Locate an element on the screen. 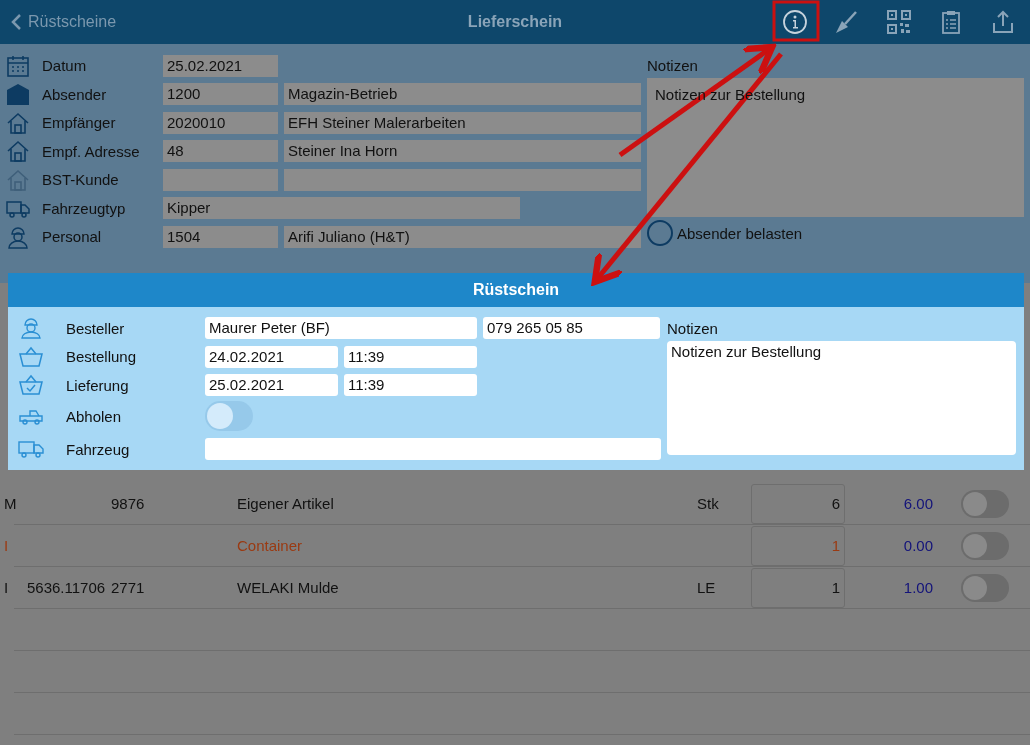 Image resolution: width=1030 pixels, height=745 pixels. input-field: Kipper is located at coordinates (341, 208).